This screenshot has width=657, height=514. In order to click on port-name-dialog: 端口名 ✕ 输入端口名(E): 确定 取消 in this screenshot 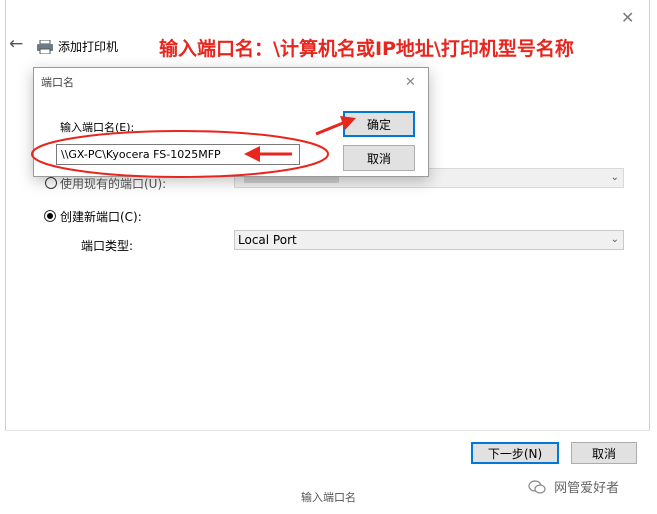, I will do `click(231, 122)`.